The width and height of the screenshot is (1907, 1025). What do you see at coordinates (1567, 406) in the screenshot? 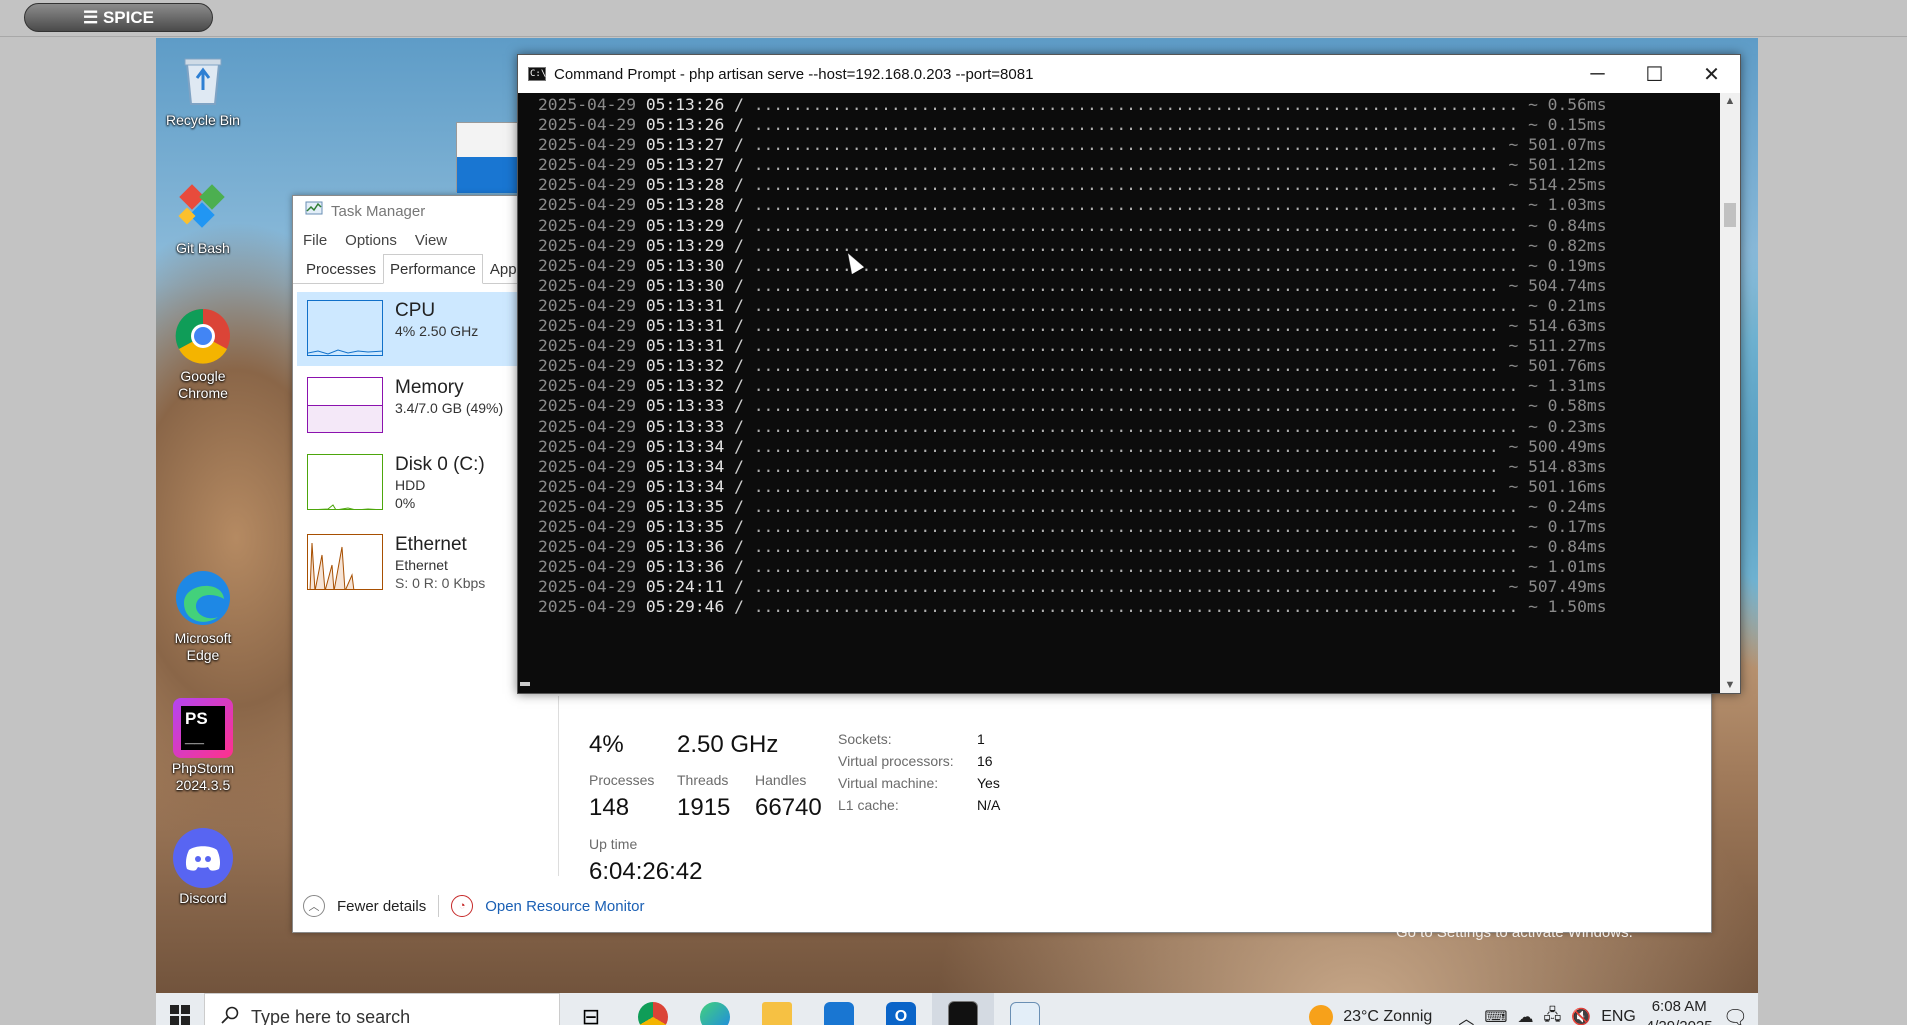
I see `log-duration: ~ 0.58ms` at bounding box center [1567, 406].